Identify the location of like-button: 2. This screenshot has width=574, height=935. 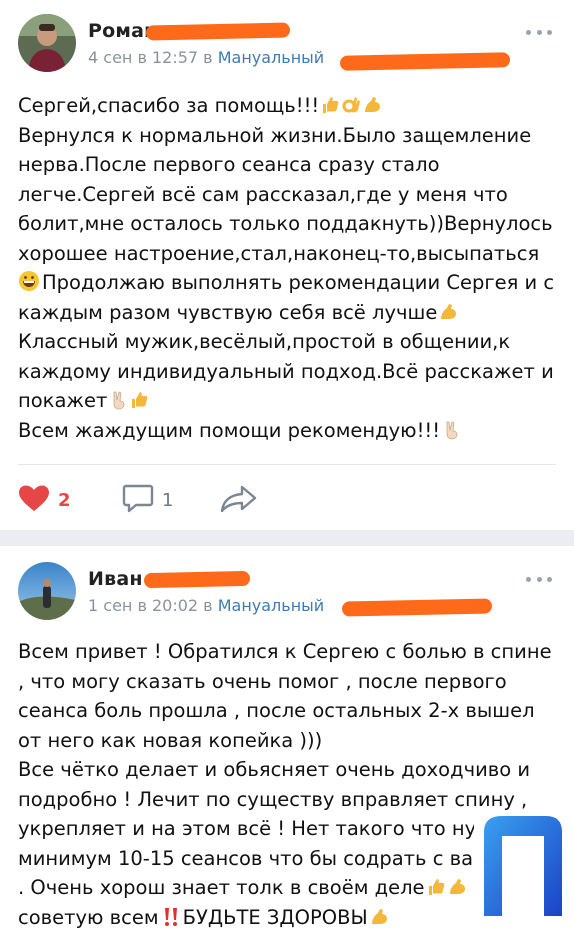
(44, 500).